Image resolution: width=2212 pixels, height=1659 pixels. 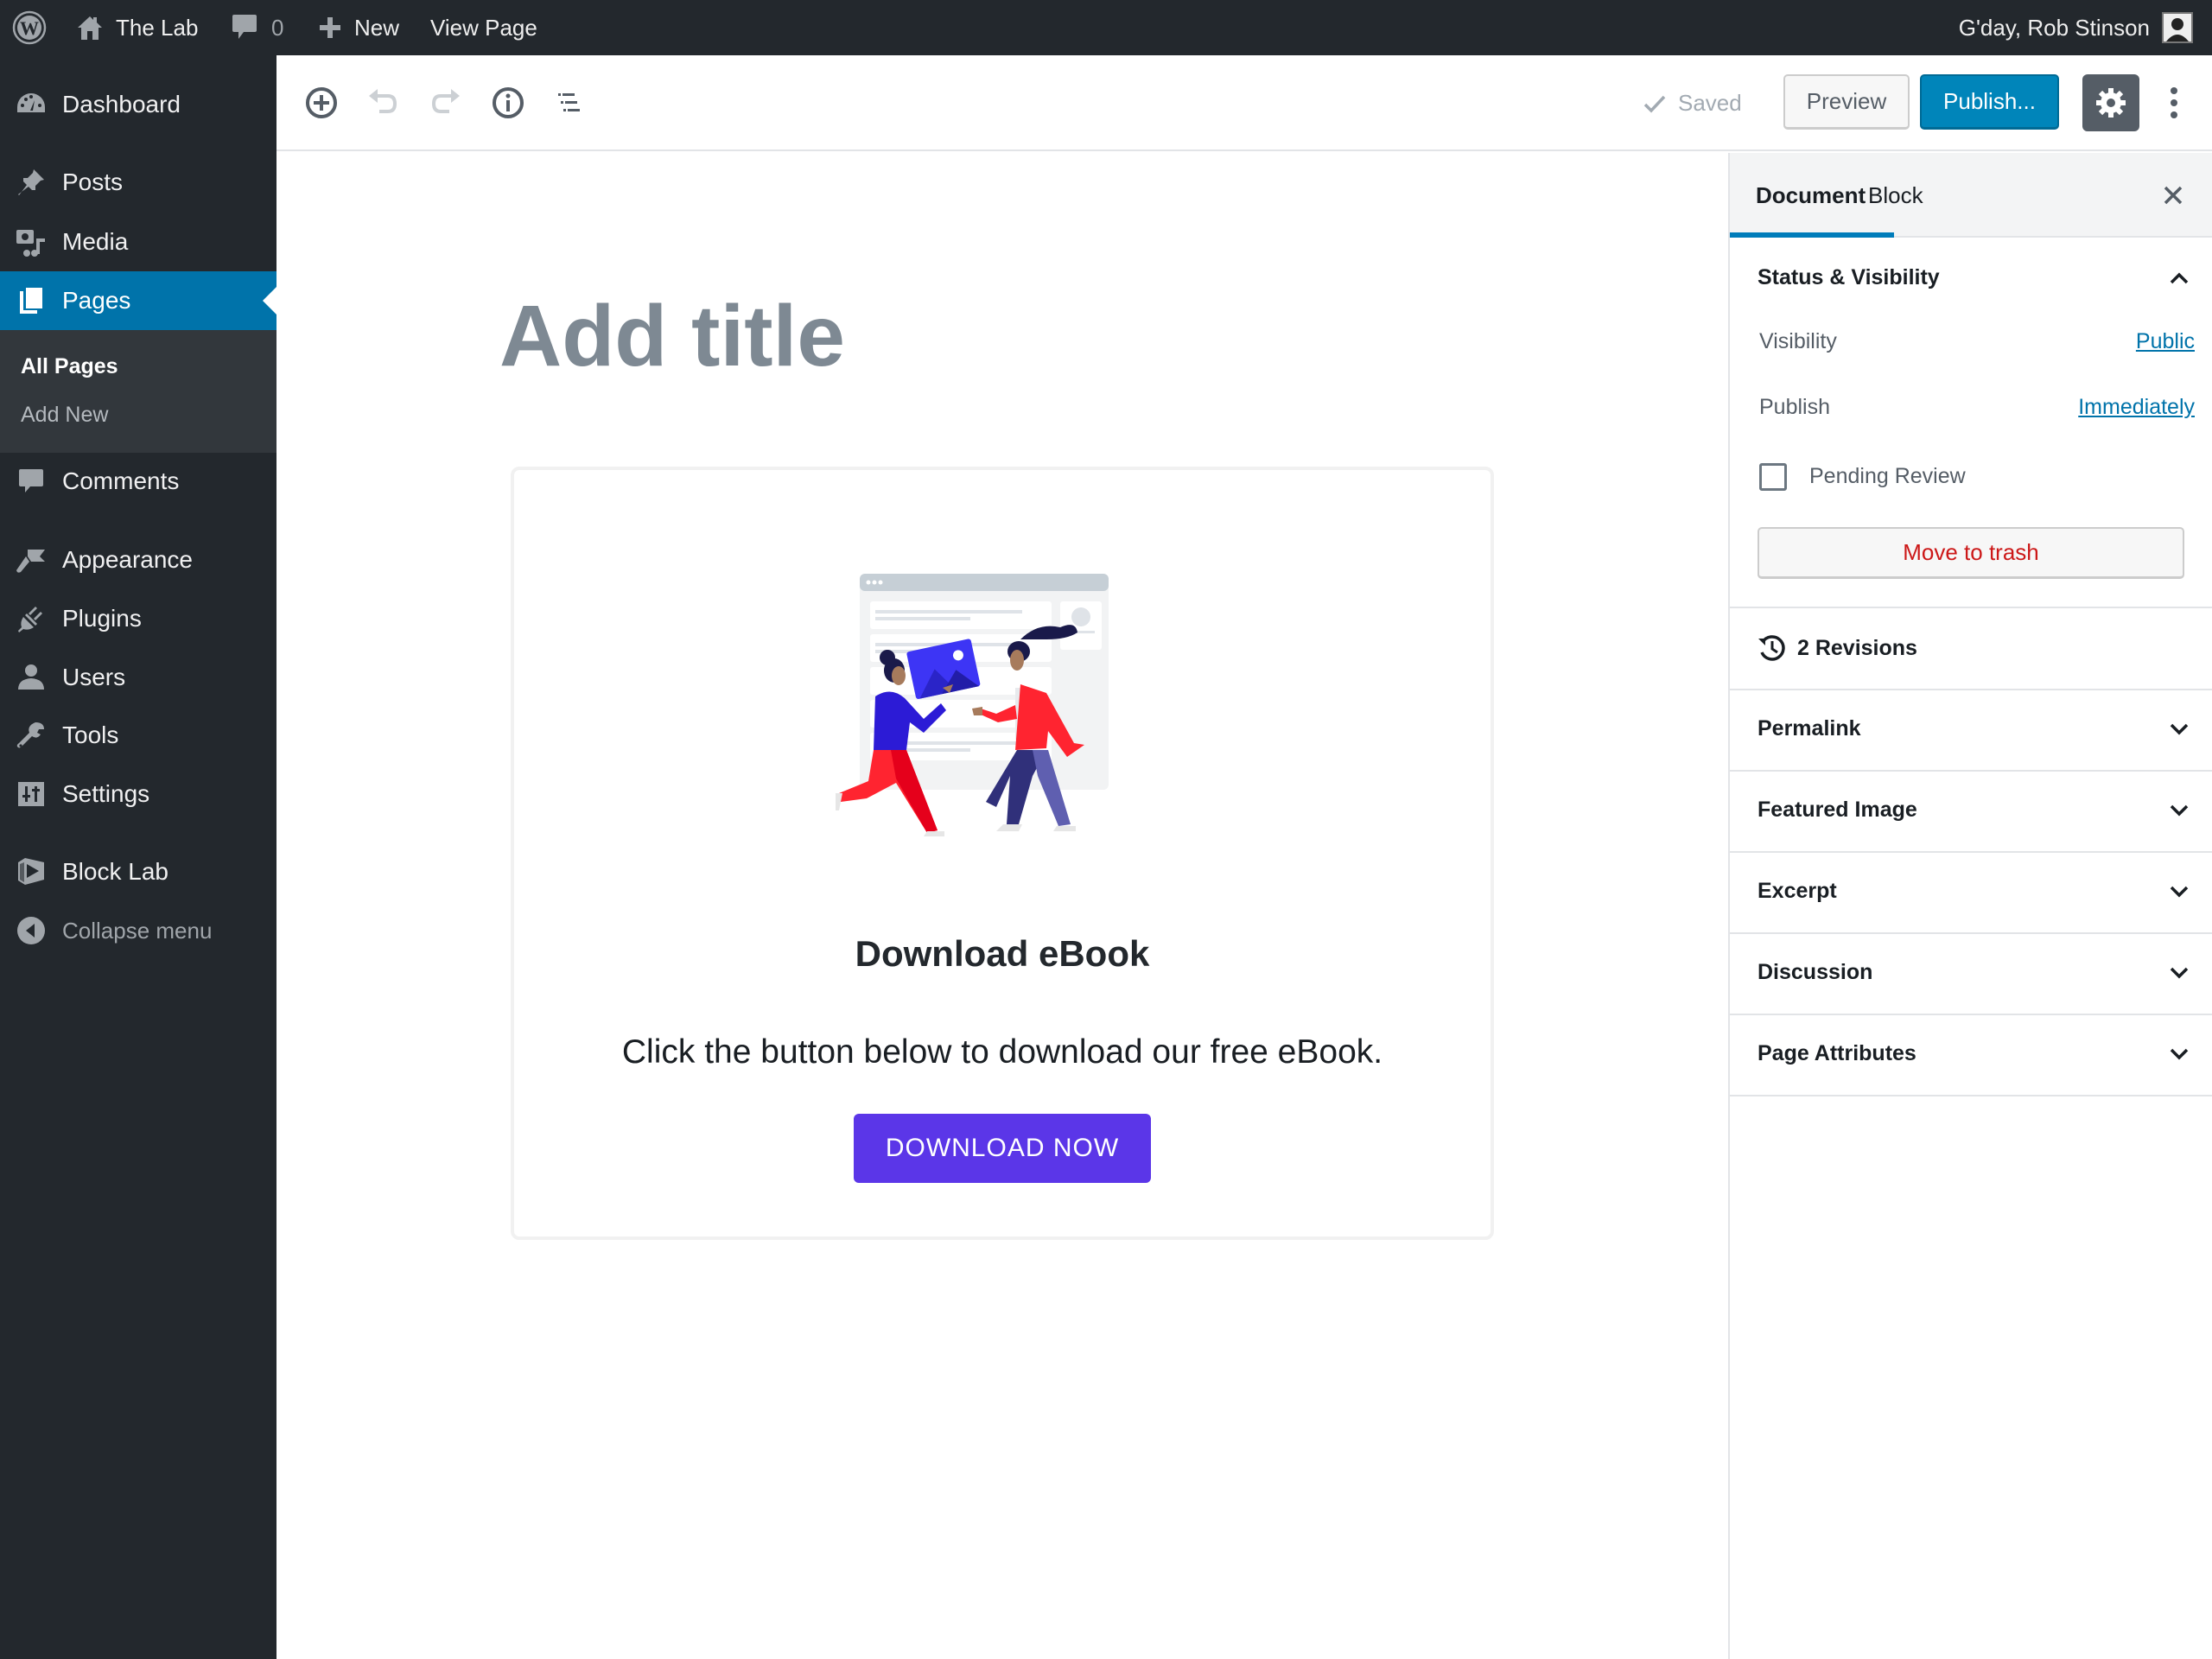 What do you see at coordinates (330, 27) in the screenshot?
I see `plus-icon` at bounding box center [330, 27].